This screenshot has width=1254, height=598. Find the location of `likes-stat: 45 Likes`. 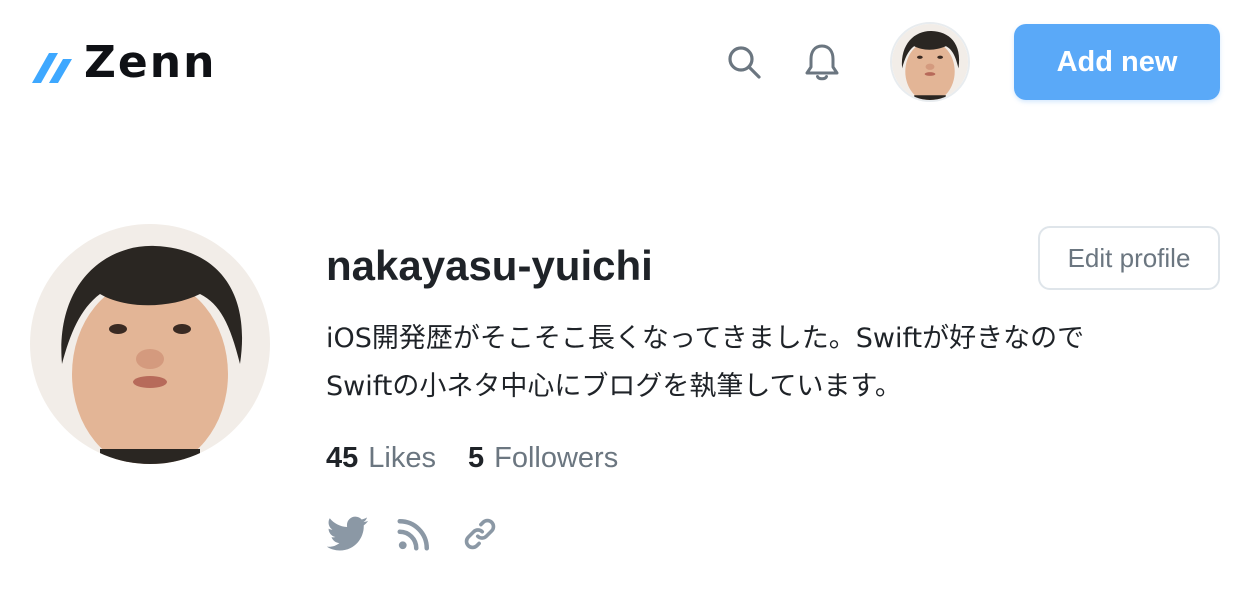

likes-stat: 45 Likes is located at coordinates (381, 458).